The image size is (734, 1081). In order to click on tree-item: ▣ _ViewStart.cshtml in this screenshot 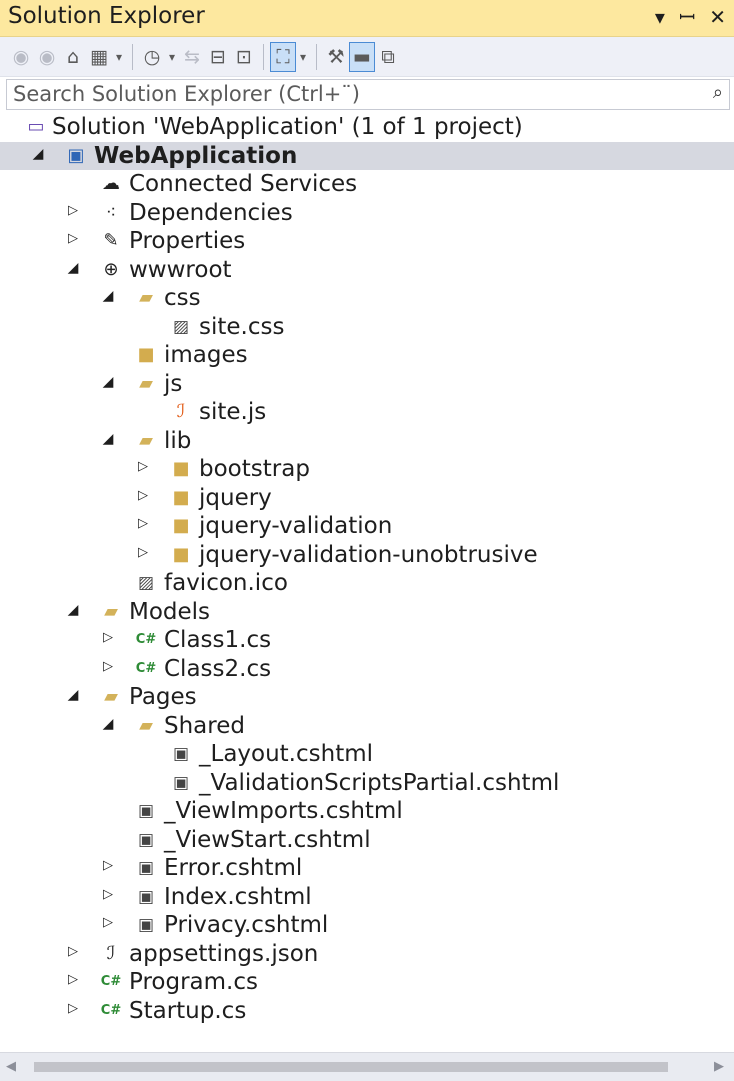, I will do `click(367, 840)`.